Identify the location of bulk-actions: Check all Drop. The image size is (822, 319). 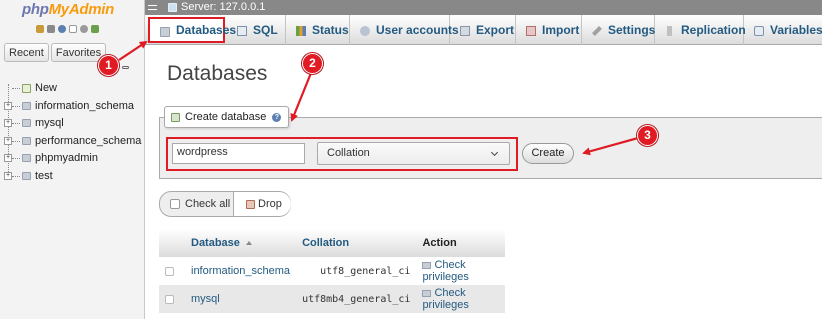
(225, 204).